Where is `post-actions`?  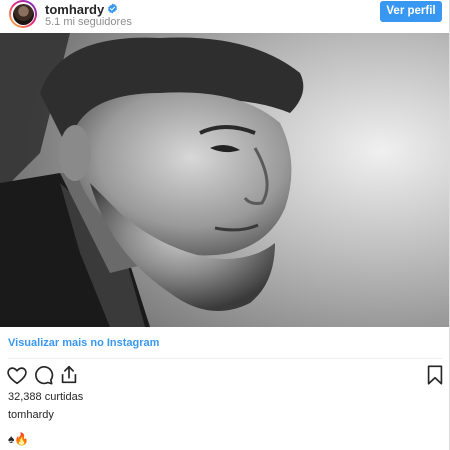 post-actions is located at coordinates (225, 376).